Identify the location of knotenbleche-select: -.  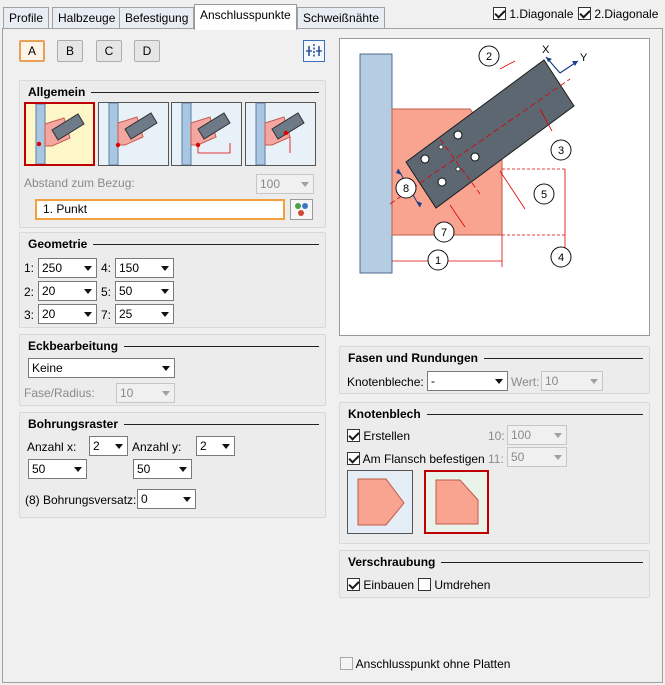
(467, 381).